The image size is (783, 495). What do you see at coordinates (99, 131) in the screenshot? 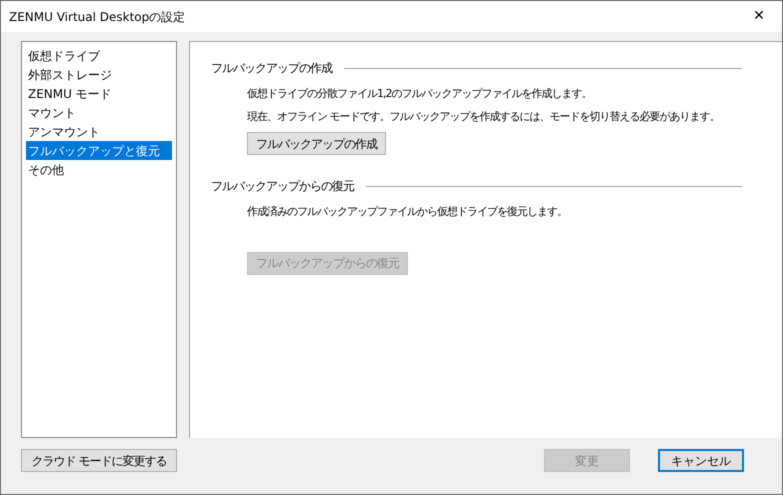
I see `sidebar-item: アンマウント` at bounding box center [99, 131].